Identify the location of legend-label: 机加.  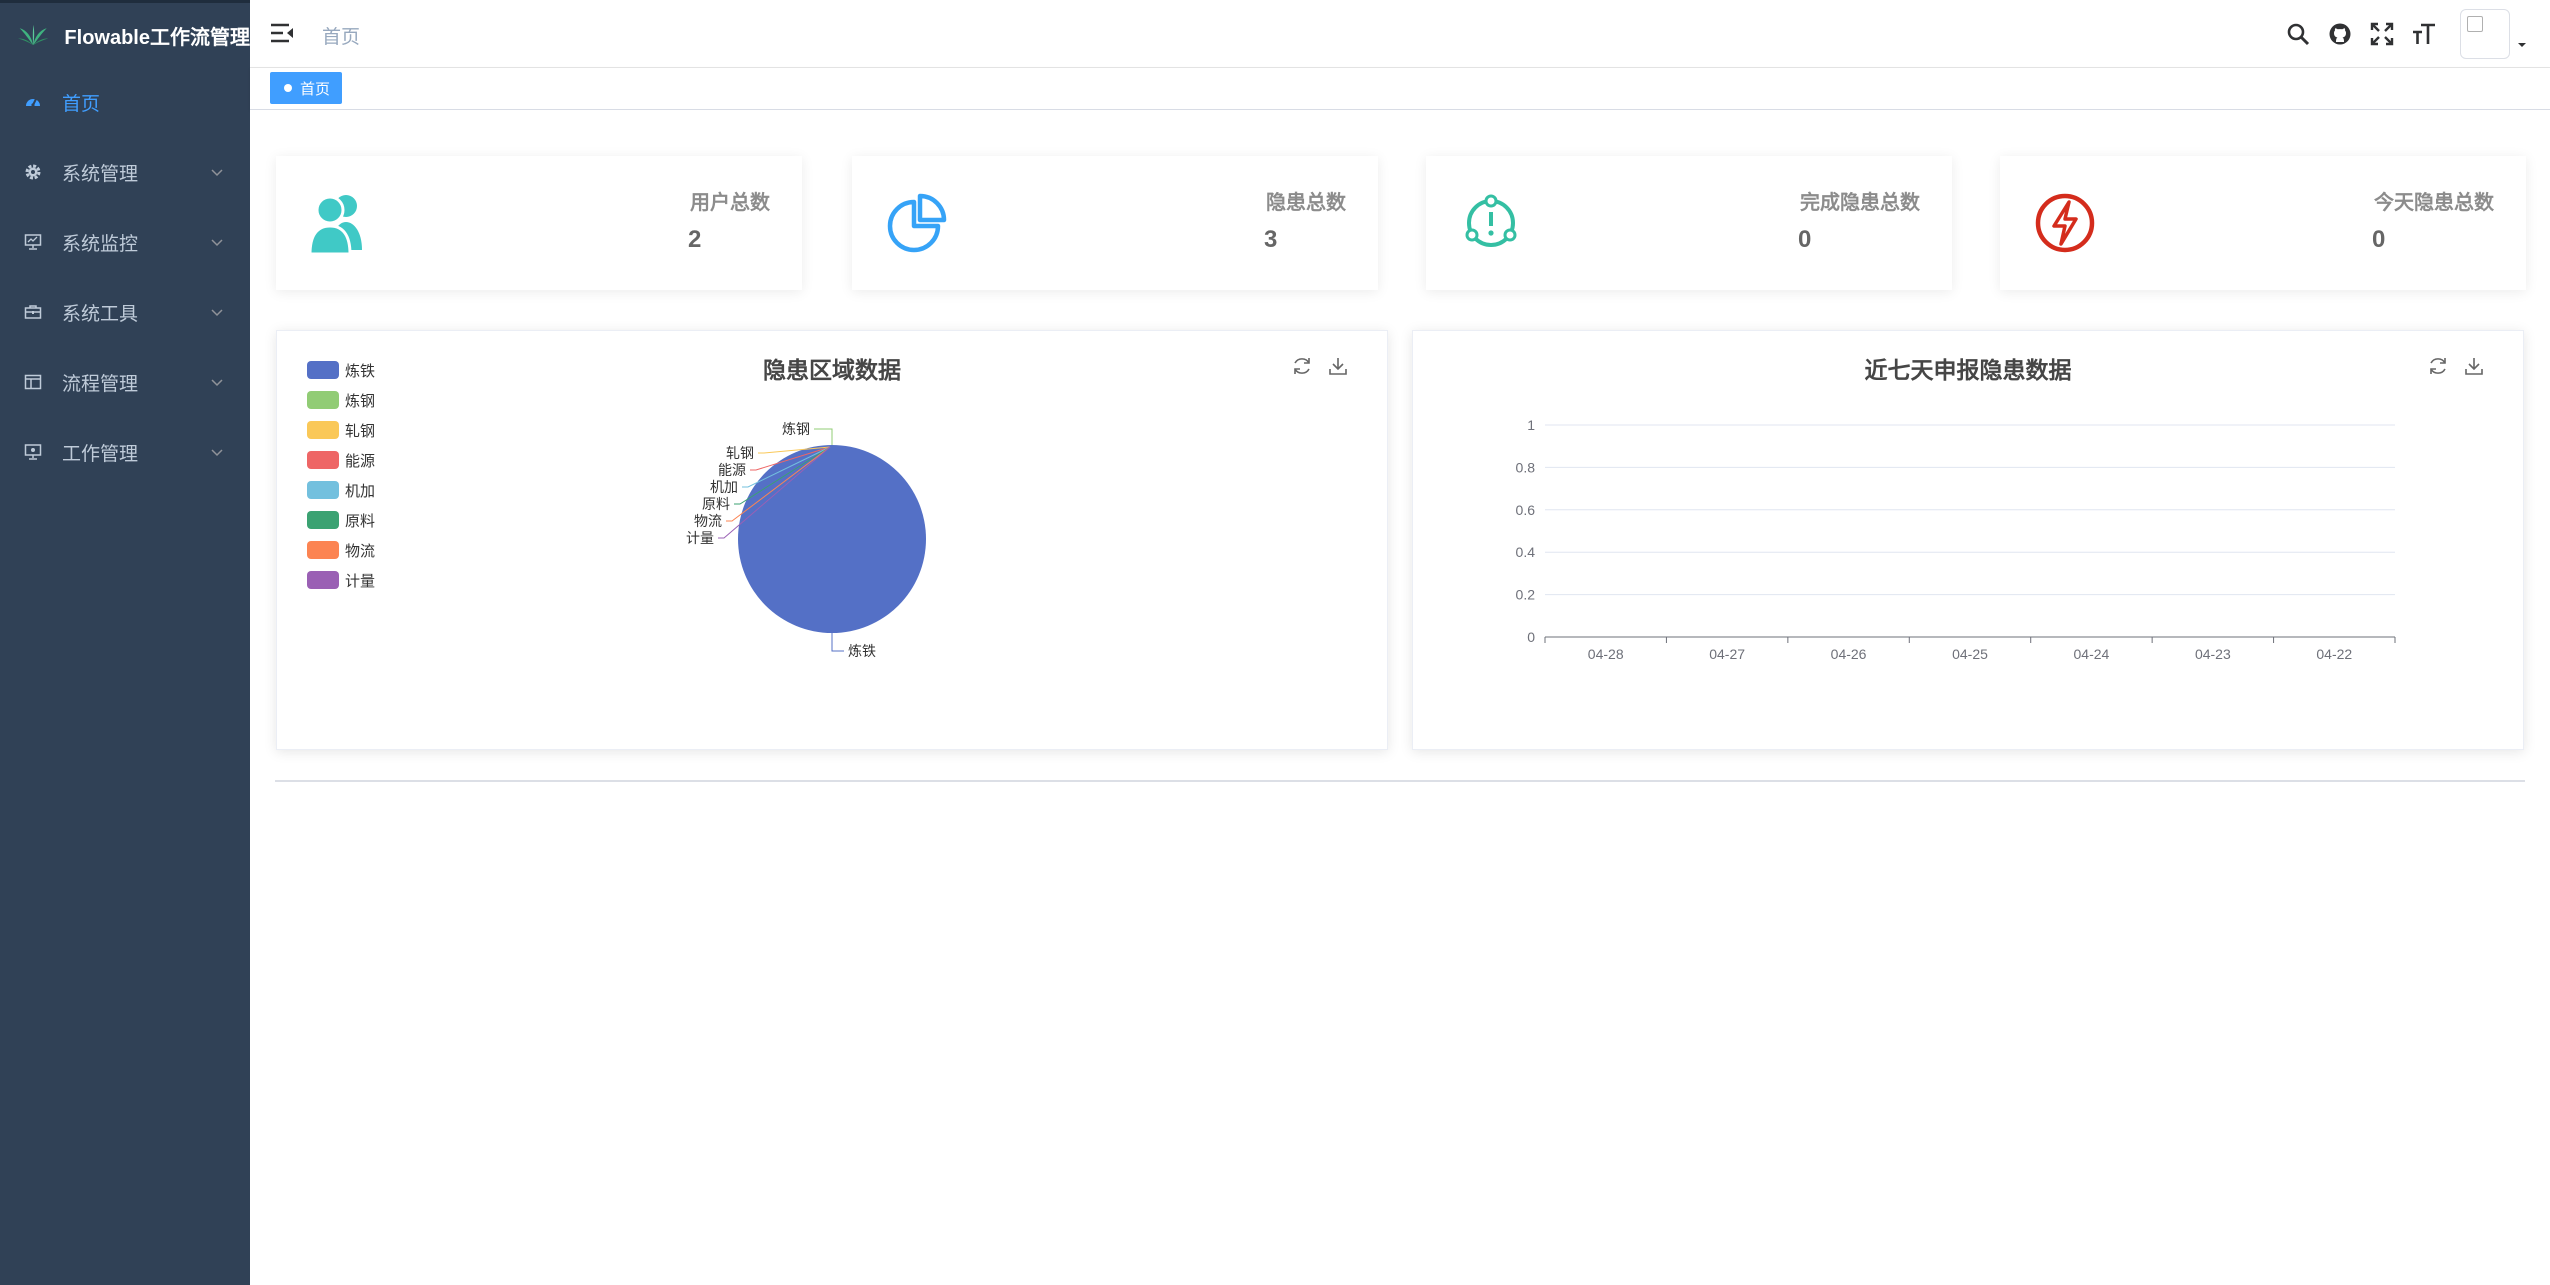
(360, 491).